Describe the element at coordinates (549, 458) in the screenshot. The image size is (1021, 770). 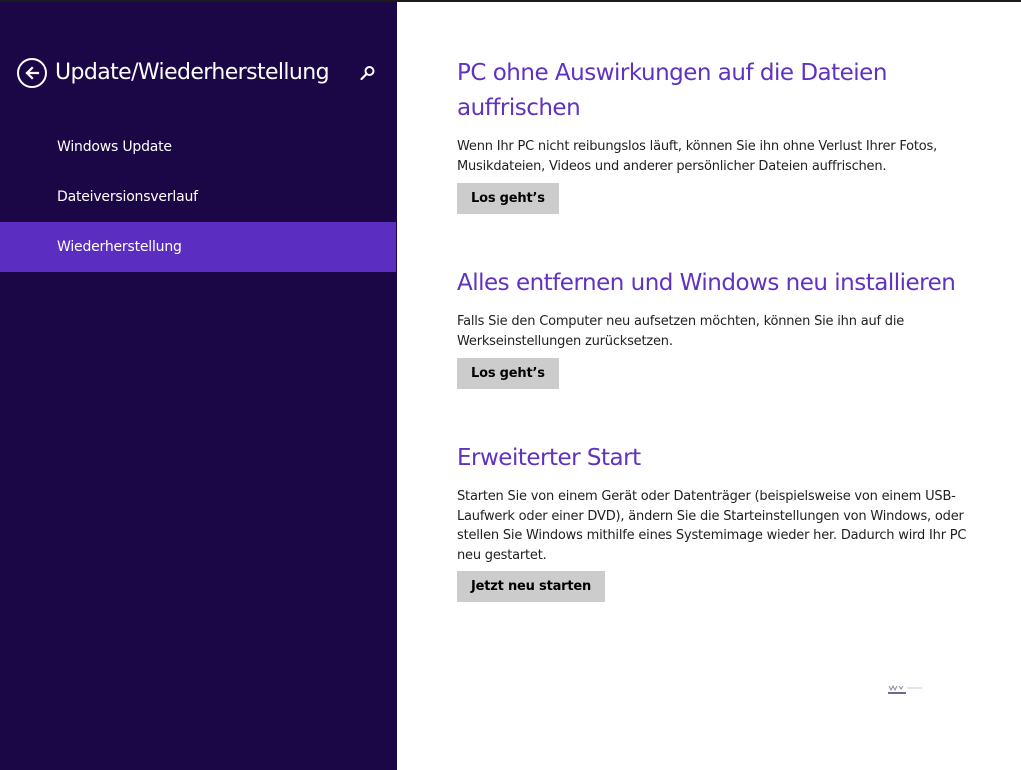
I see `section-title: Erweiterter Start` at that location.